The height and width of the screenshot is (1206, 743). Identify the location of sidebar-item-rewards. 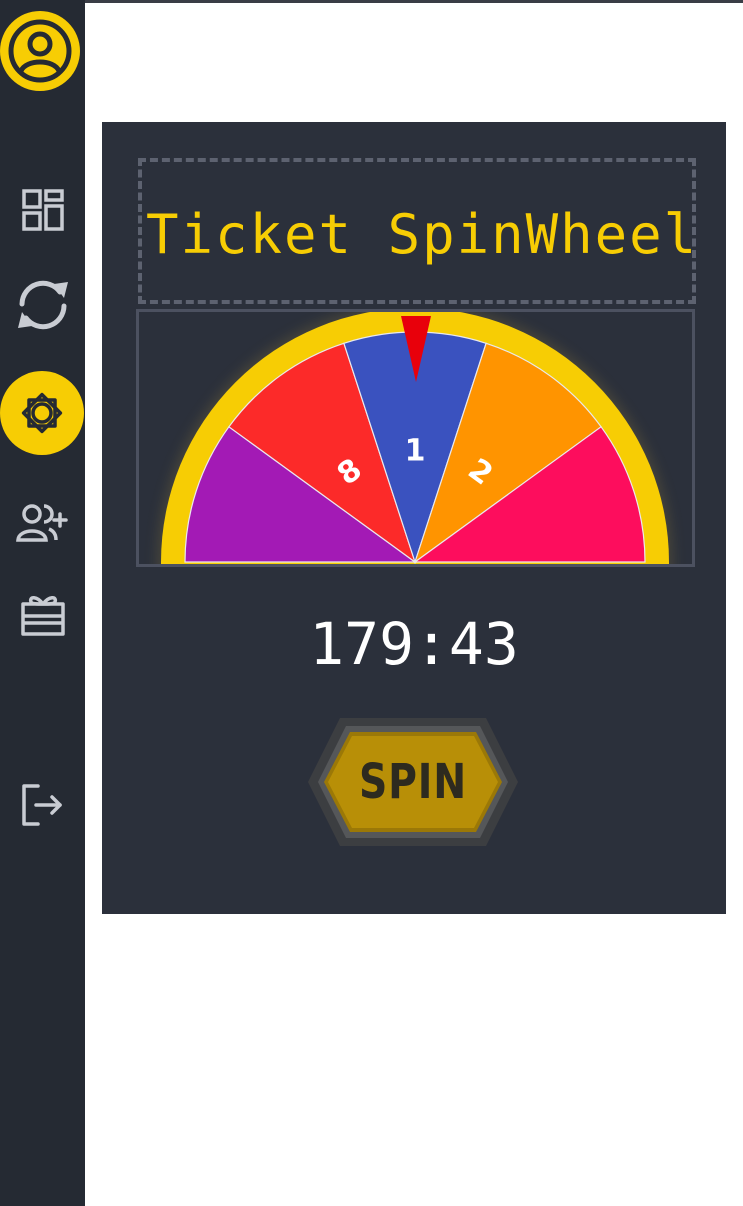
(42, 614).